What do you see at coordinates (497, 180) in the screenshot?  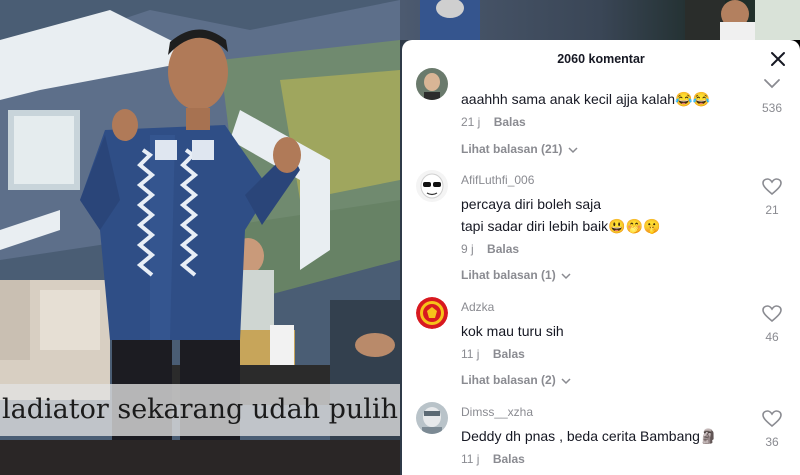 I see `comment-username: AfifLuthfi_006` at bounding box center [497, 180].